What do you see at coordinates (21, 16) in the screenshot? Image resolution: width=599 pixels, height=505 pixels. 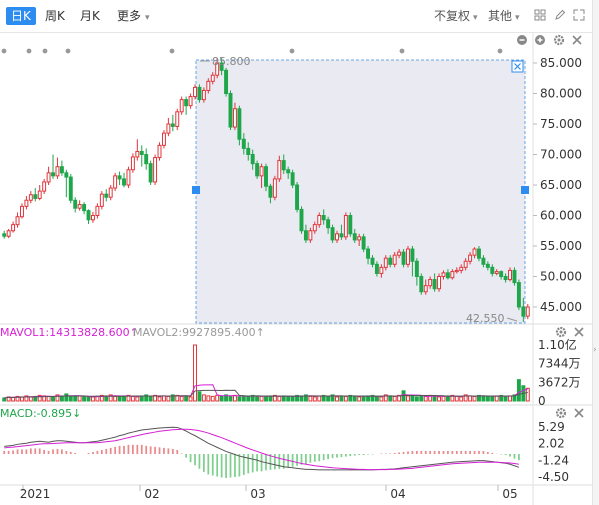 I see `tab-daily-k: 日K` at bounding box center [21, 16].